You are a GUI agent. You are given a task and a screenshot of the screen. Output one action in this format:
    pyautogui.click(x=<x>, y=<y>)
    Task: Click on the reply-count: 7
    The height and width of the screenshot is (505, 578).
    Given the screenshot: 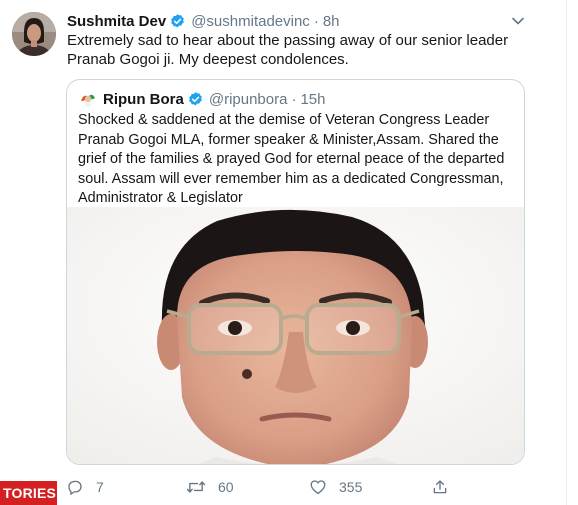 What is the action you would take?
    pyautogui.click(x=100, y=487)
    